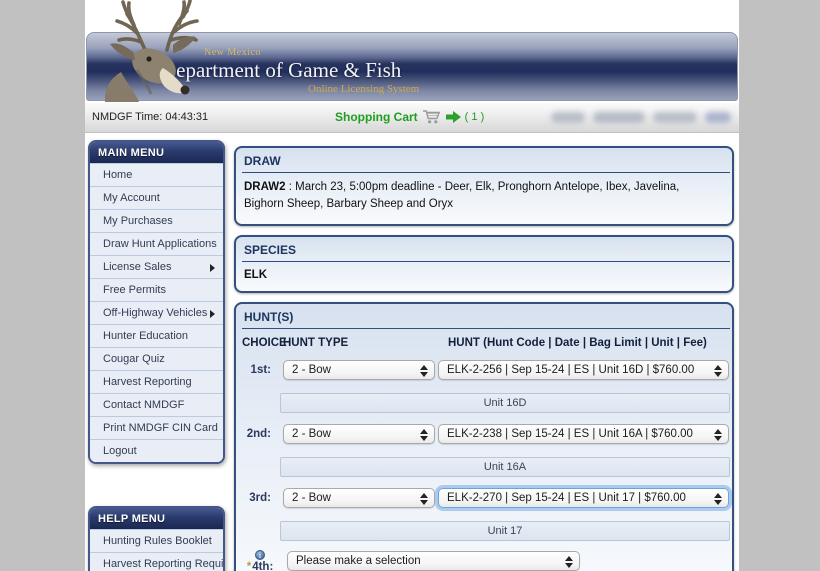 This screenshot has width=820, height=571. Describe the element at coordinates (156, 266) in the screenshot. I see `menu-item-license-sales: License Sales` at that location.